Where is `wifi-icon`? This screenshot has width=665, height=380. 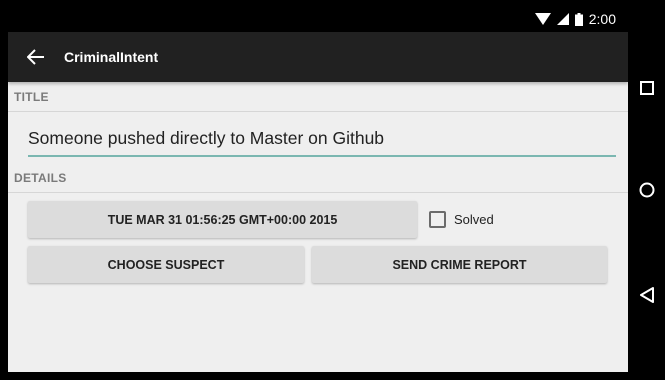
wifi-icon is located at coordinates (542, 19).